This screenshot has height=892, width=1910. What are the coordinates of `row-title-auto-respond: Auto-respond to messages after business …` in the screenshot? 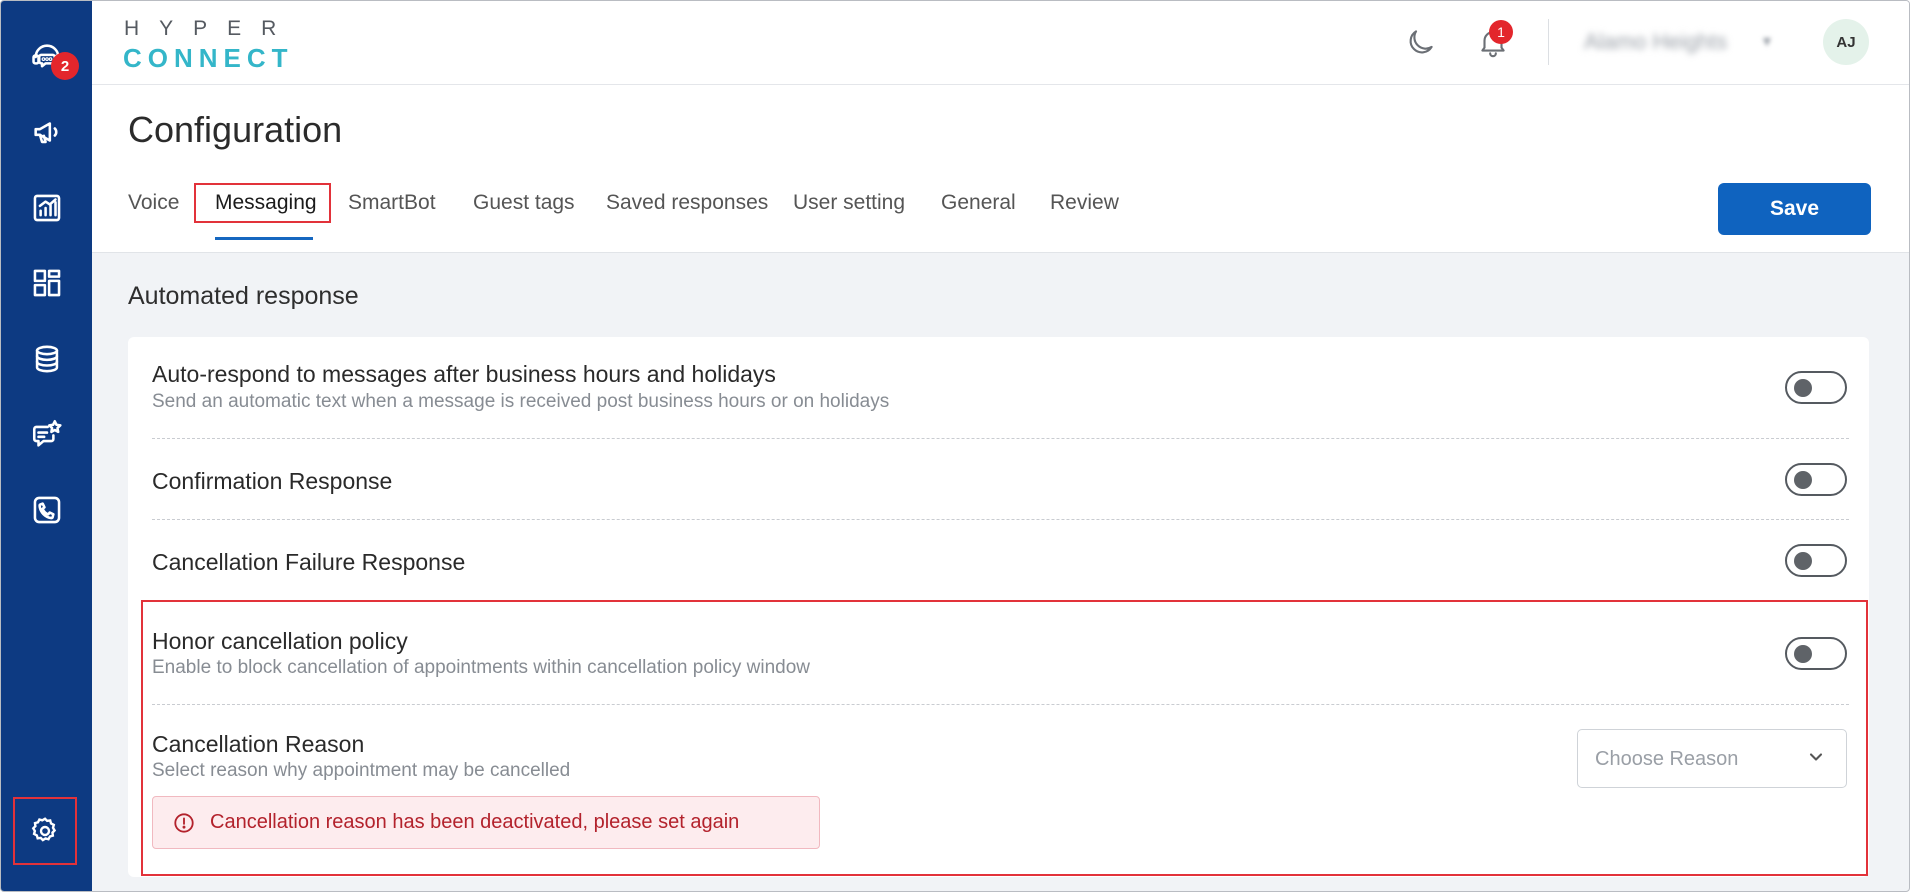 It's located at (464, 374).